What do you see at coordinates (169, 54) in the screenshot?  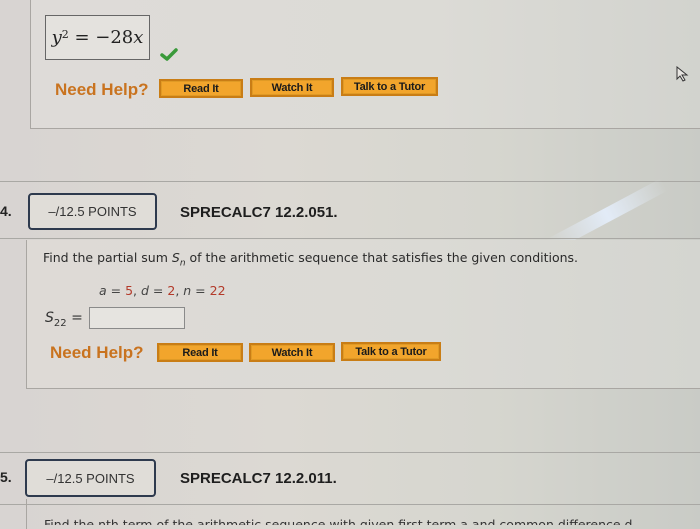 I see `check-mark-icon` at bounding box center [169, 54].